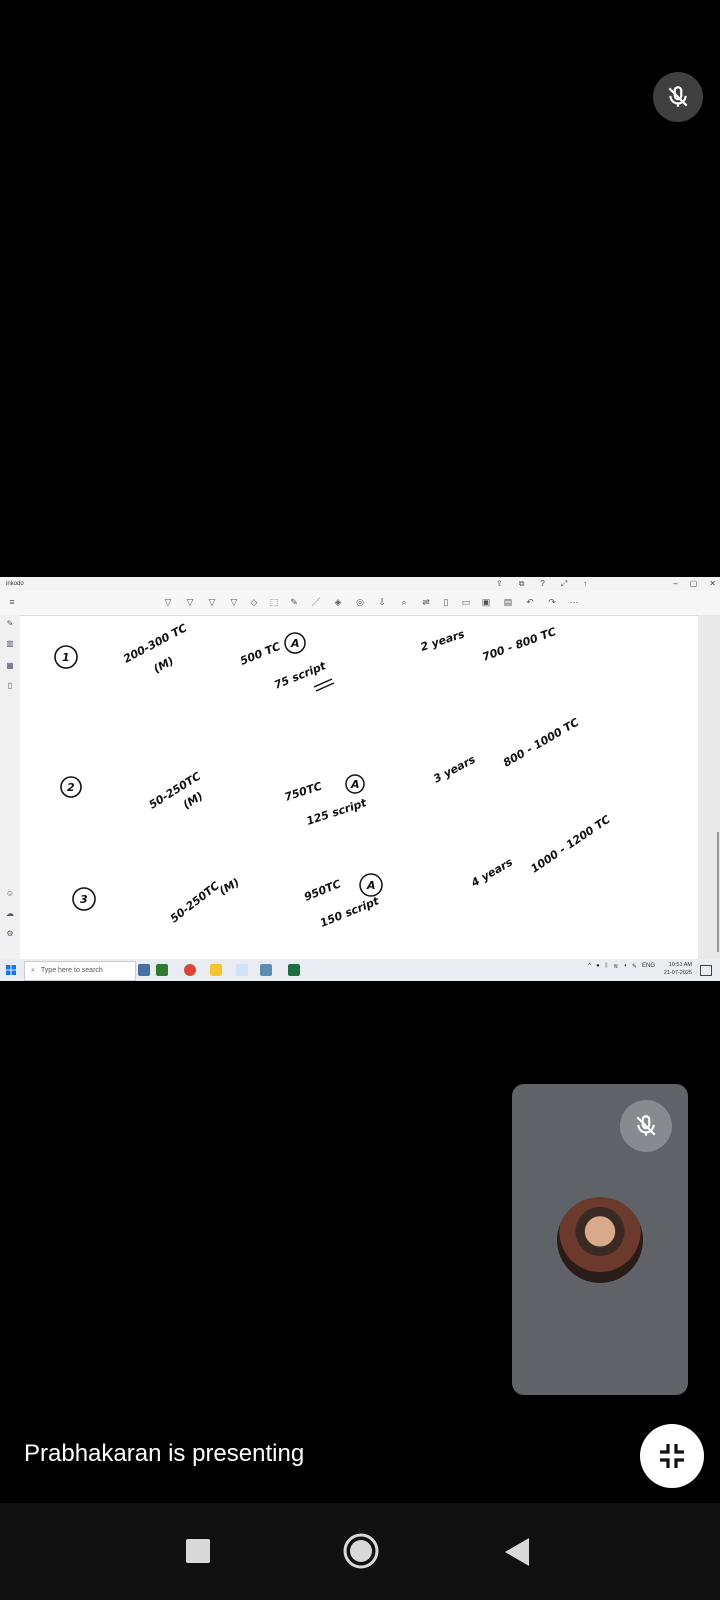 The width and height of the screenshot is (720, 1600). I want to click on participant-mute-button, so click(646, 1126).